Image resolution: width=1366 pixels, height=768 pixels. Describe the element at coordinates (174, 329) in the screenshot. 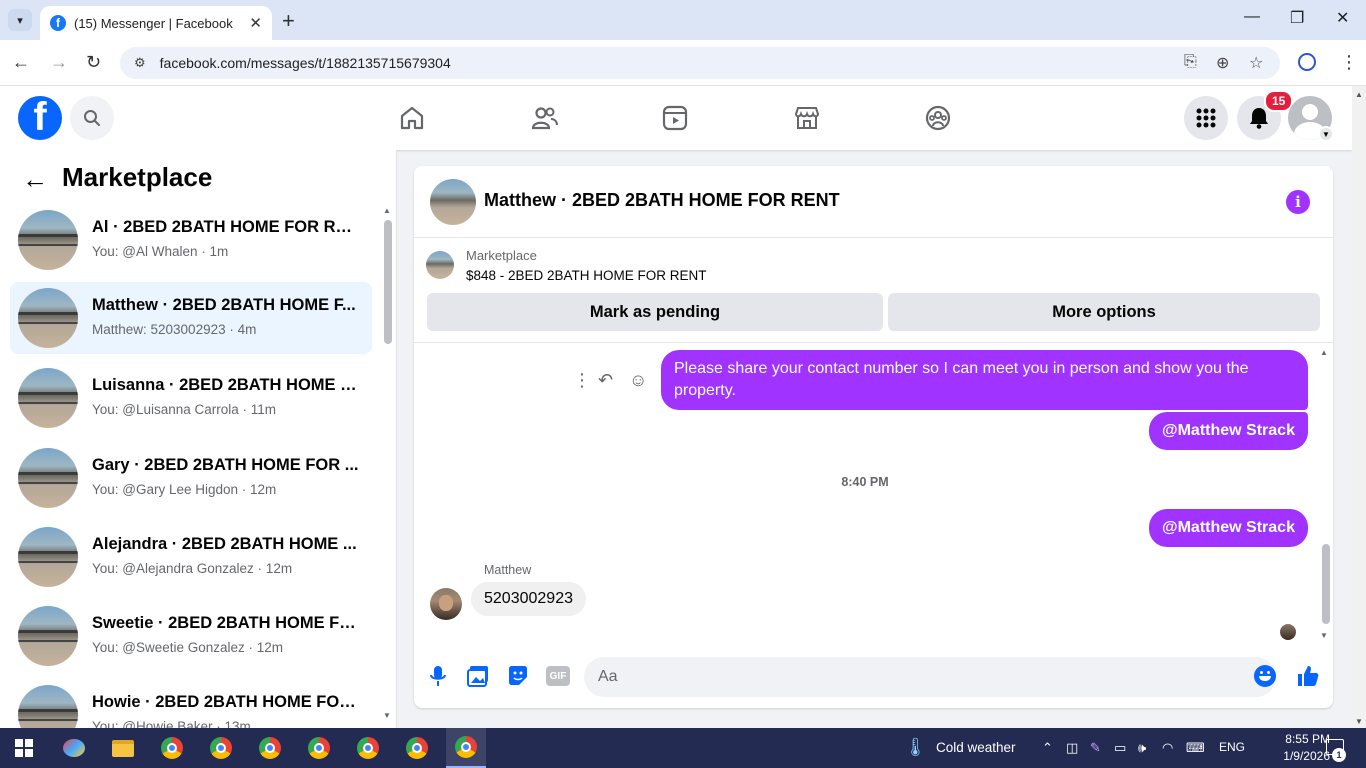

I see `conversation-preview: Matthew: 5203002923 · 4m` at that location.